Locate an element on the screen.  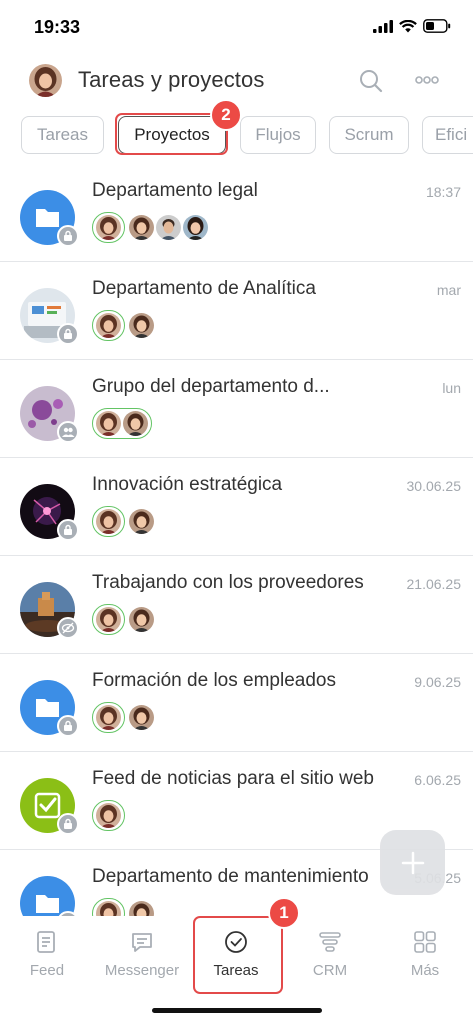
project-title: Trabajando con los proveedores is located at coordinates (228, 582).